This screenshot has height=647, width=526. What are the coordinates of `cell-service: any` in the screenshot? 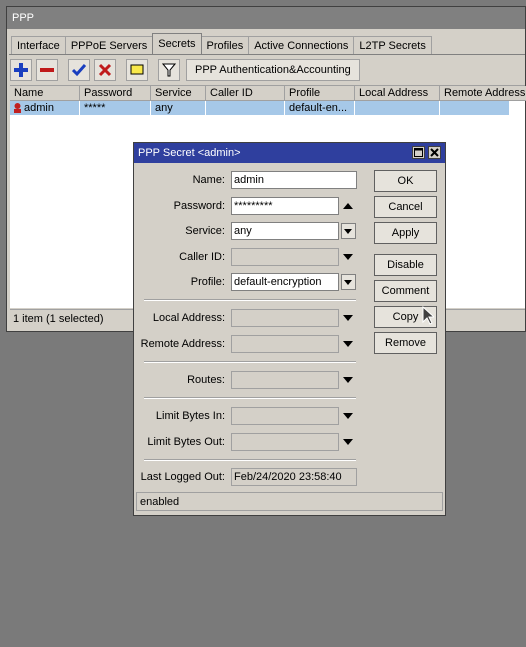 It's located at (178, 108).